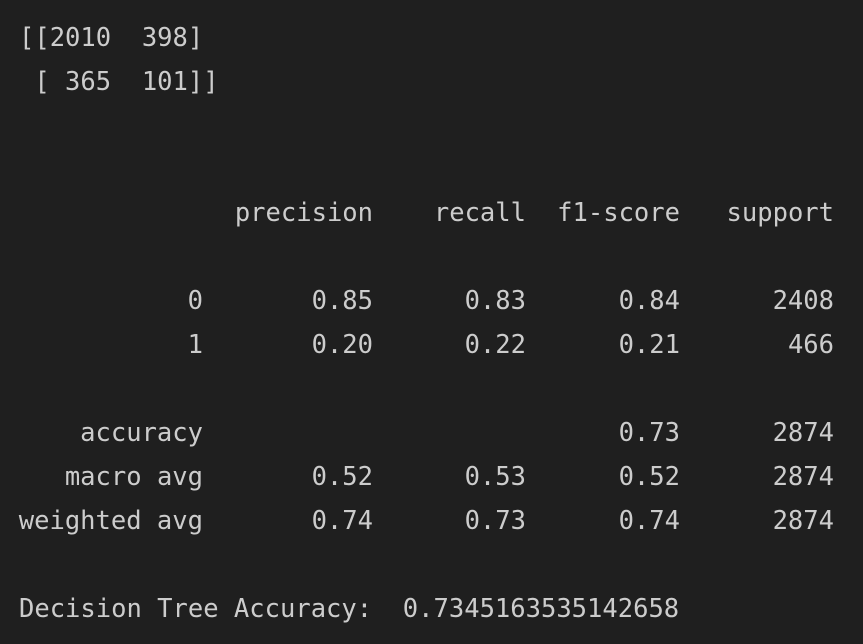 The image size is (863, 644). I want to click on header-precision: precision, so click(303, 213).